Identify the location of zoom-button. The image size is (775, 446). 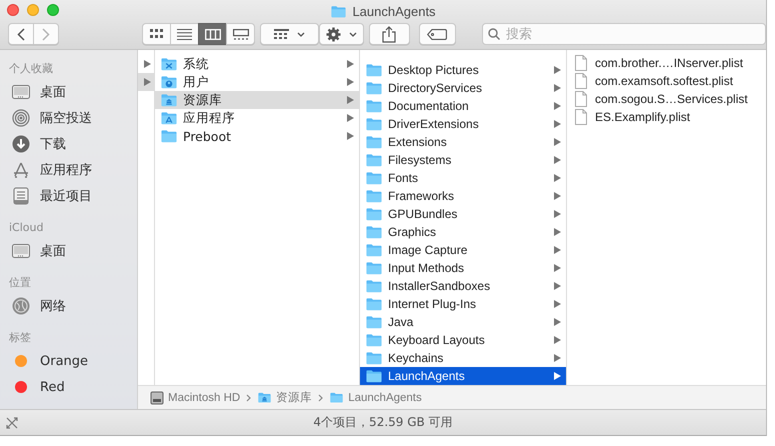
(53, 10).